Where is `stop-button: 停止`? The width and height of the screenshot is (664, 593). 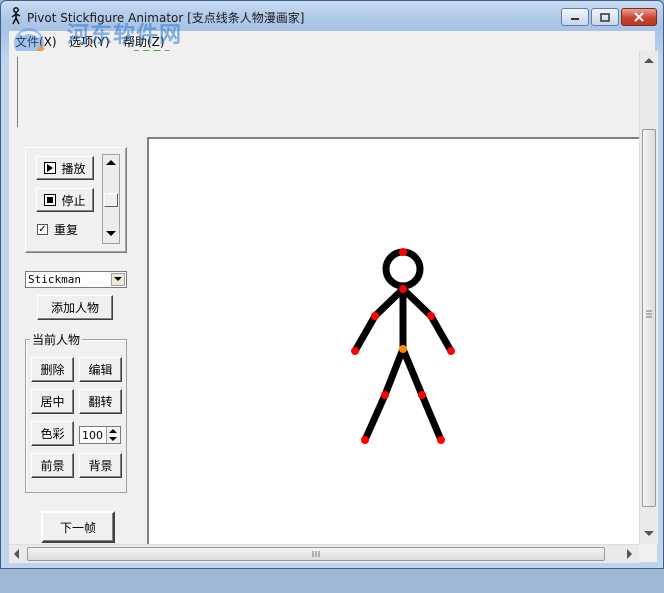
stop-button: 停止 is located at coordinates (65, 200).